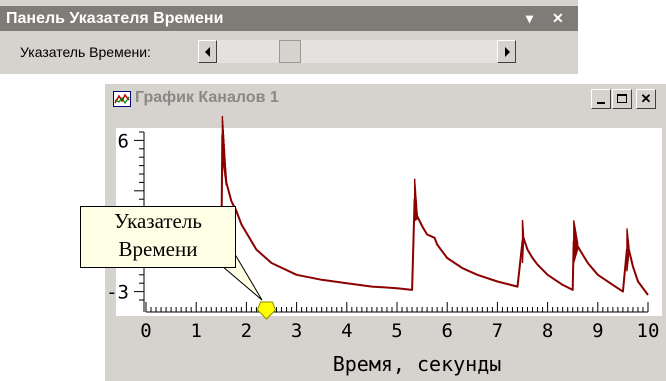 The width and height of the screenshot is (666, 381). I want to click on x-tick-label: 8, so click(547, 331).